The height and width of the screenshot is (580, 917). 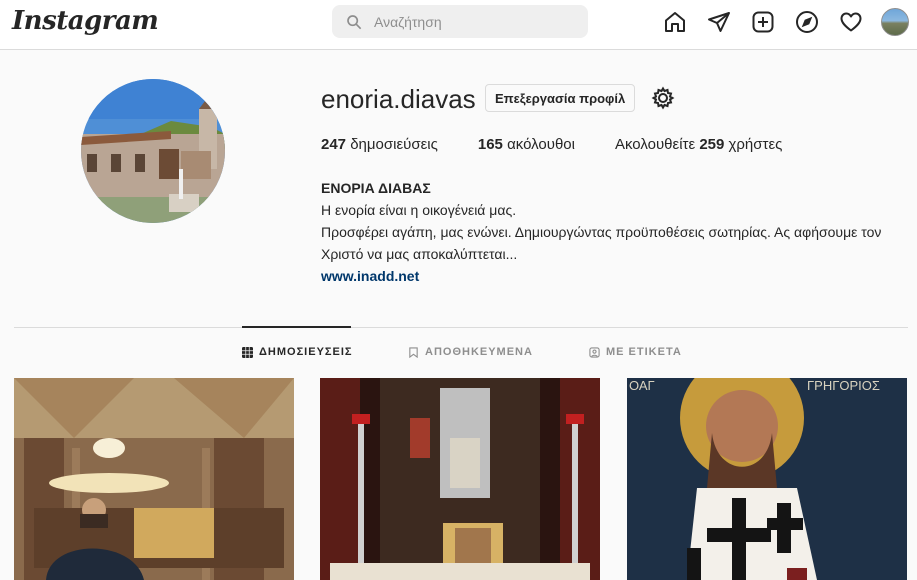 What do you see at coordinates (408, 21) in the screenshot?
I see `search-placeholder: Αναζήτηση` at bounding box center [408, 21].